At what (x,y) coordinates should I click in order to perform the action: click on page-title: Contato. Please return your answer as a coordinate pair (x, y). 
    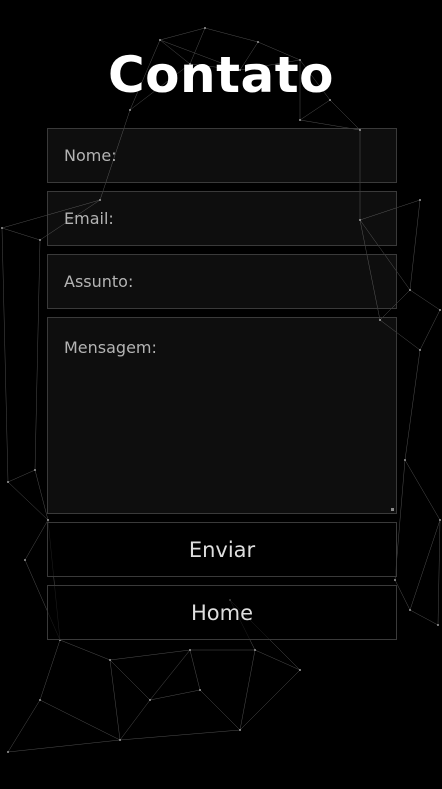
    Looking at the image, I should click on (221, 75).